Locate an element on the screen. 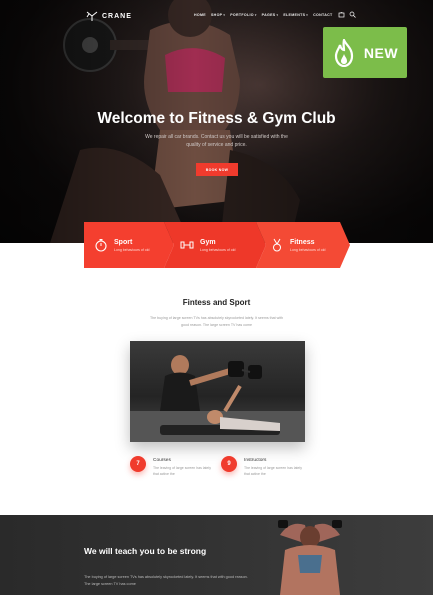 This screenshot has width=433, height=595. nav-item-home: HOME is located at coordinates (200, 15).